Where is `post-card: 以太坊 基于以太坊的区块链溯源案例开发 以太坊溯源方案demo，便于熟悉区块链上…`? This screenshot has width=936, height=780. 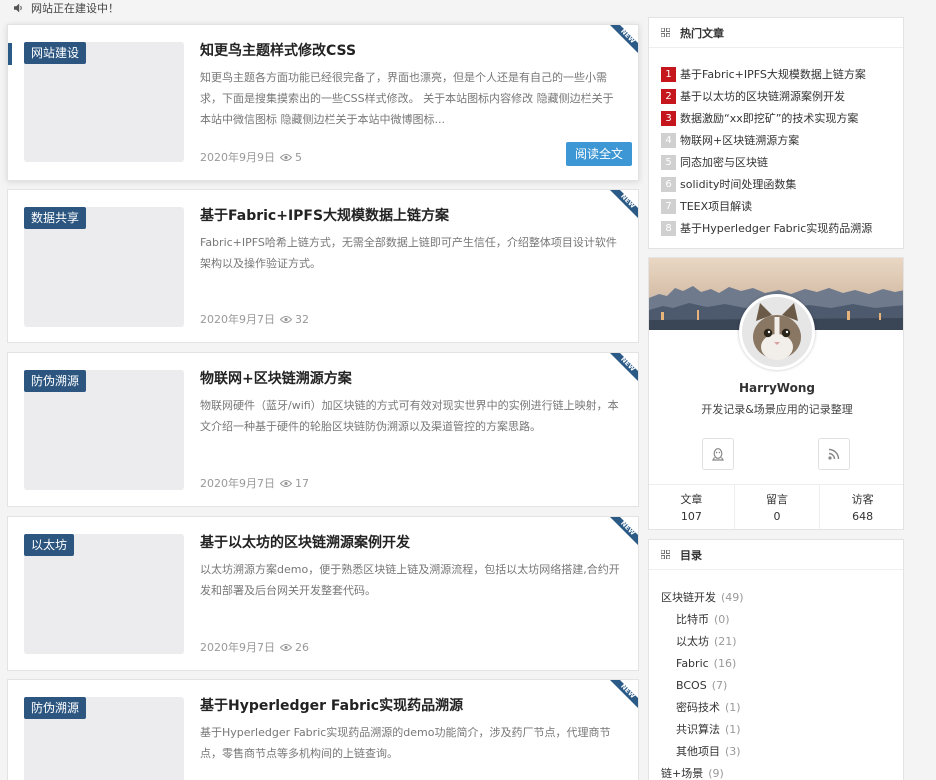
post-card: 以太坊 基于以太坊的区块链溯源案例开发 以太坊溯源方案demo，便于熟悉区块链上… is located at coordinates (323, 593).